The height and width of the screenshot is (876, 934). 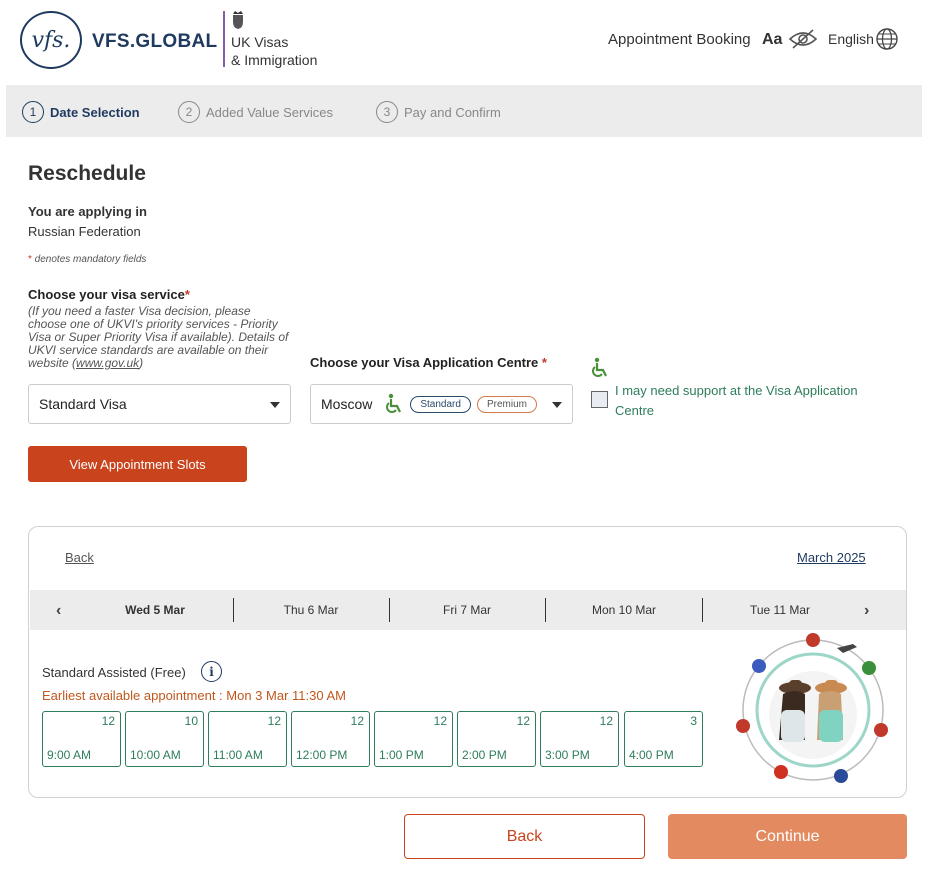 I want to click on vac-label: Choose your Visa Application Centre *, so click(x=428, y=362).